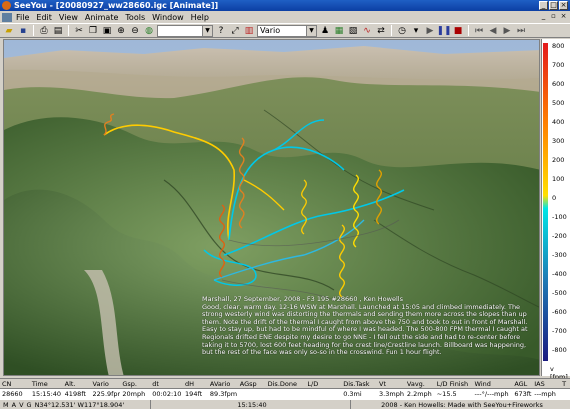 This screenshot has height=409, width=570. What do you see at coordinates (29, 405) in the screenshot?
I see `status-mode-g: G` at bounding box center [29, 405].